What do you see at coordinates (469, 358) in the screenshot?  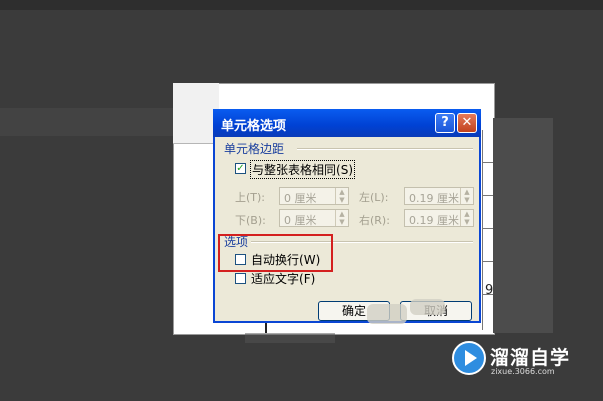 I see `play-logo-icon` at bounding box center [469, 358].